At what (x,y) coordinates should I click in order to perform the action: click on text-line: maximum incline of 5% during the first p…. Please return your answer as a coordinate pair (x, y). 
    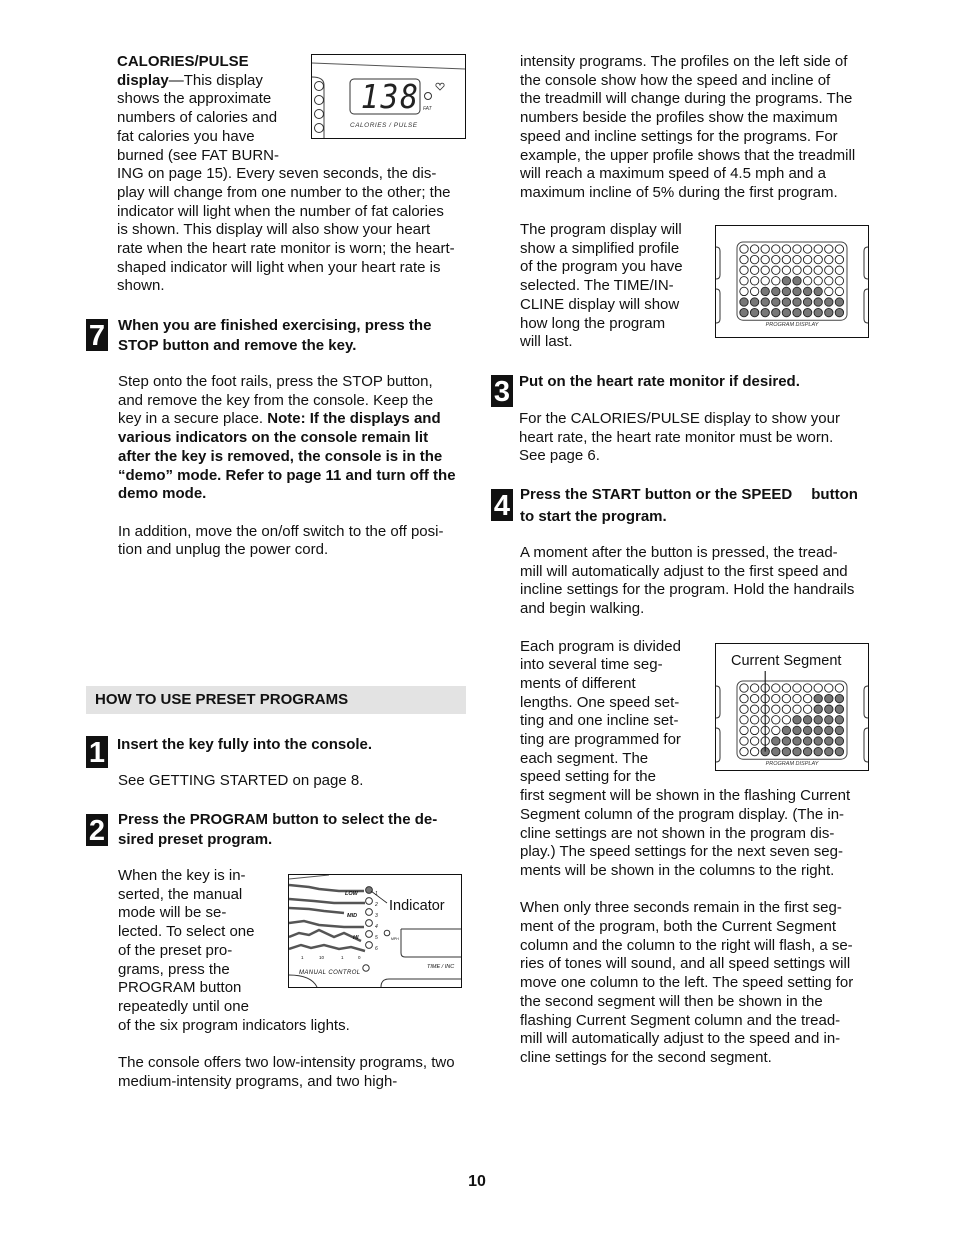
    Looking at the image, I should click on (679, 192).